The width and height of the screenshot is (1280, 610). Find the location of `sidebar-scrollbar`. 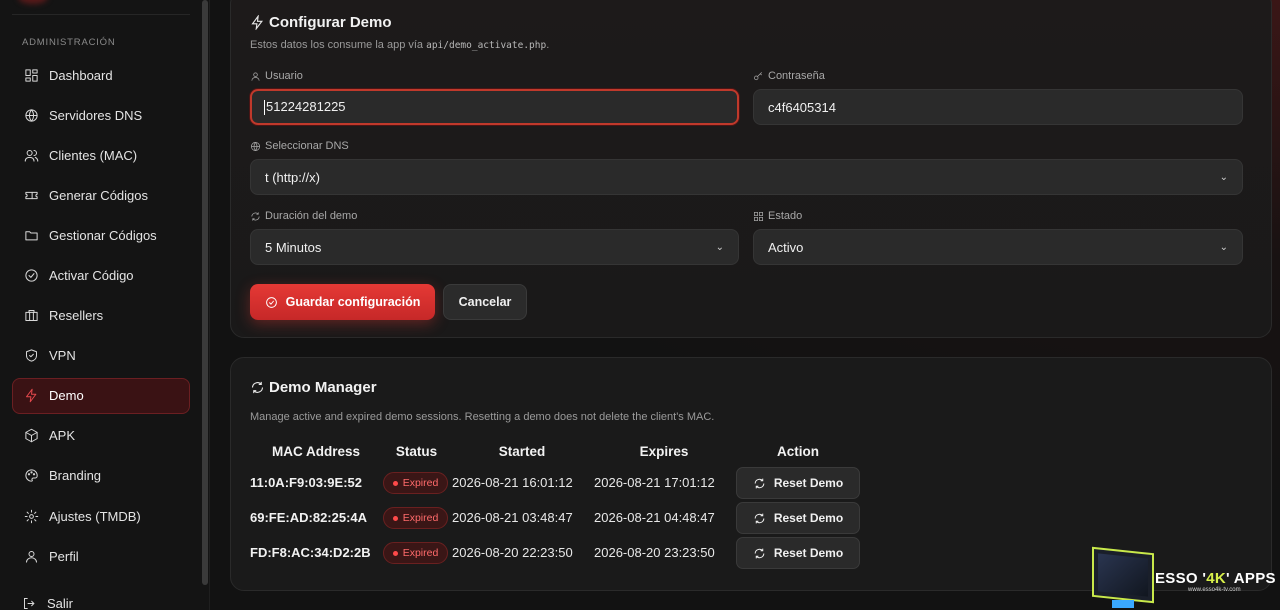

sidebar-scrollbar is located at coordinates (205, 292).